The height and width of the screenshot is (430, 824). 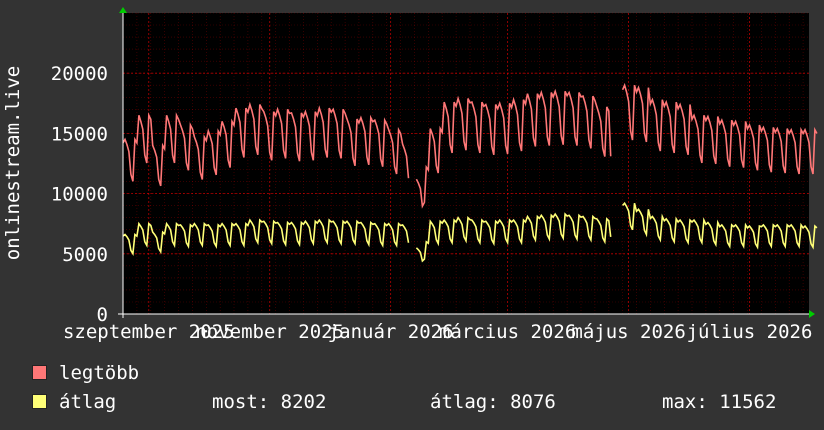 I want to click on legend-item-legtobb: legtöbb, so click(x=85, y=373).